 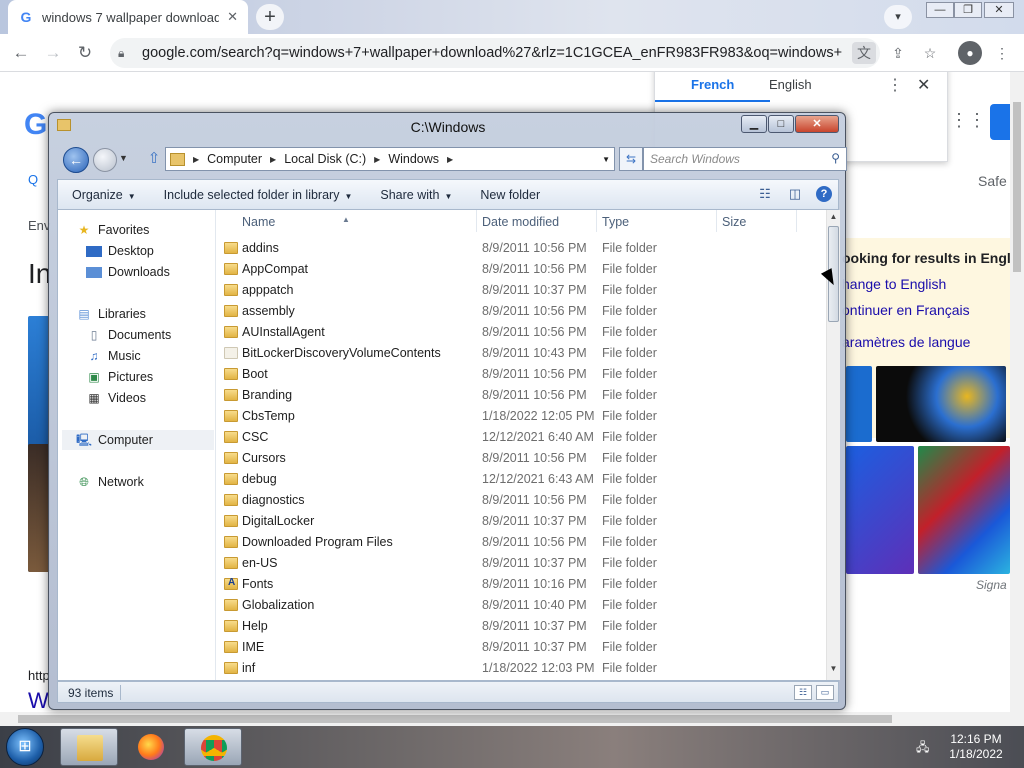 What do you see at coordinates (781, 124) in the screenshot?
I see `explorer-maximize-button: □` at bounding box center [781, 124].